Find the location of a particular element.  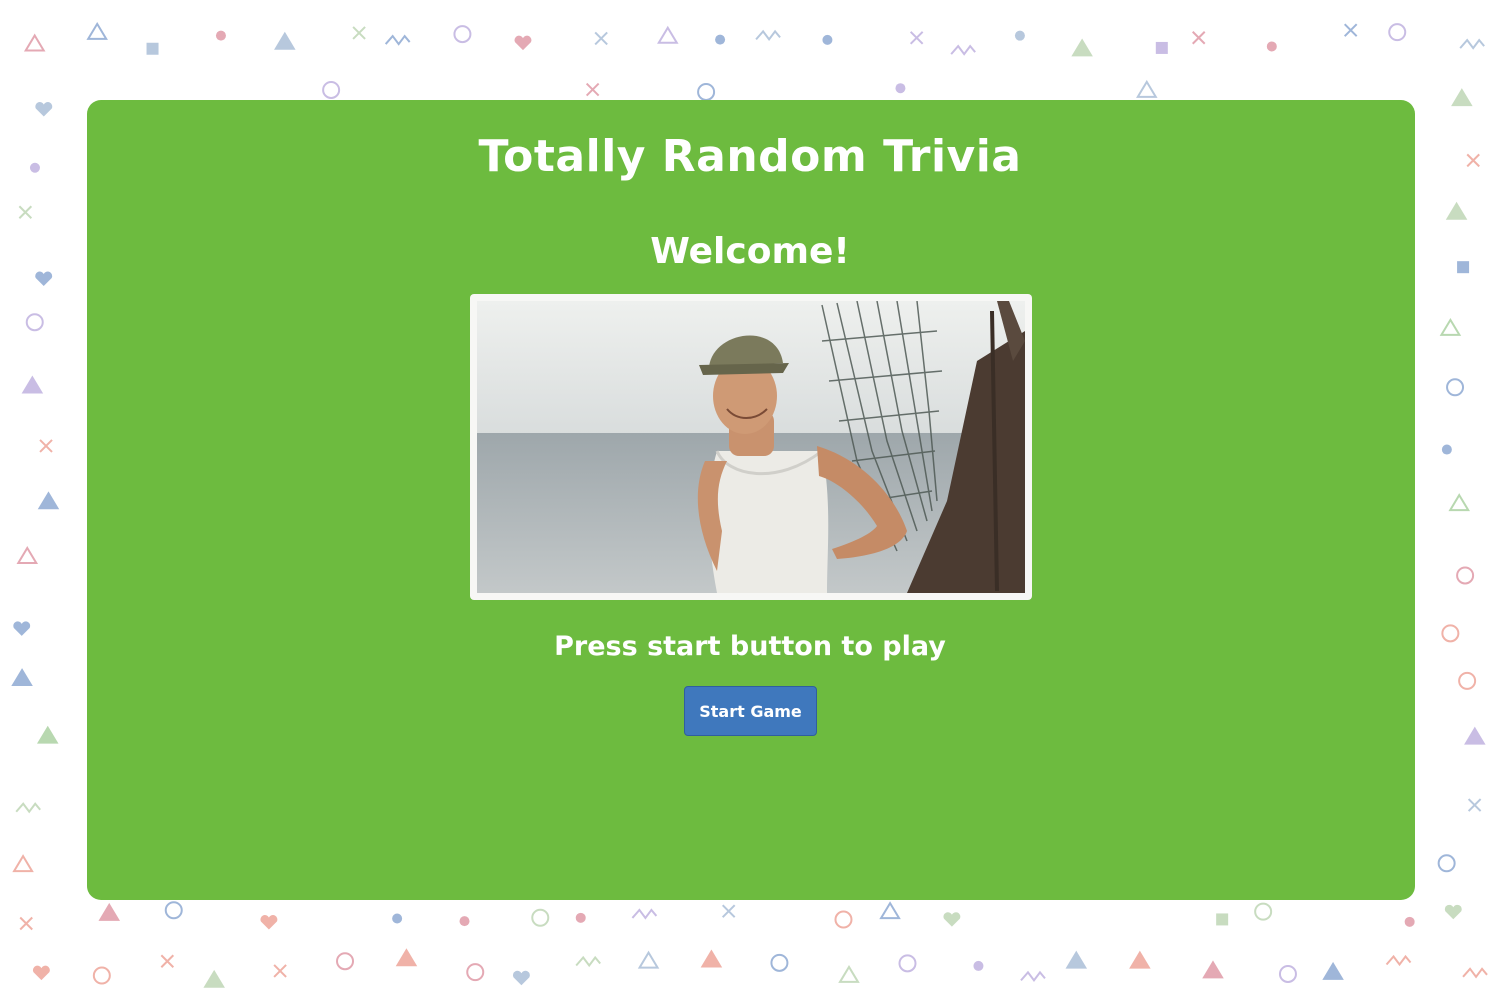

page-title: Totally Random Trivia is located at coordinates (750, 156).